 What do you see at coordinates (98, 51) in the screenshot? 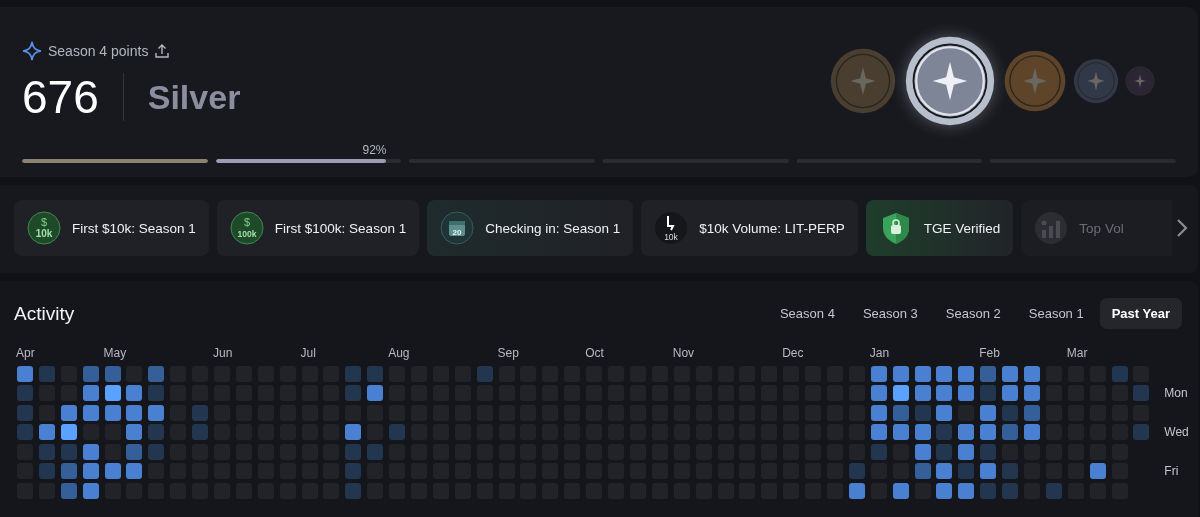
I see `points-label: Season 4 points` at bounding box center [98, 51].